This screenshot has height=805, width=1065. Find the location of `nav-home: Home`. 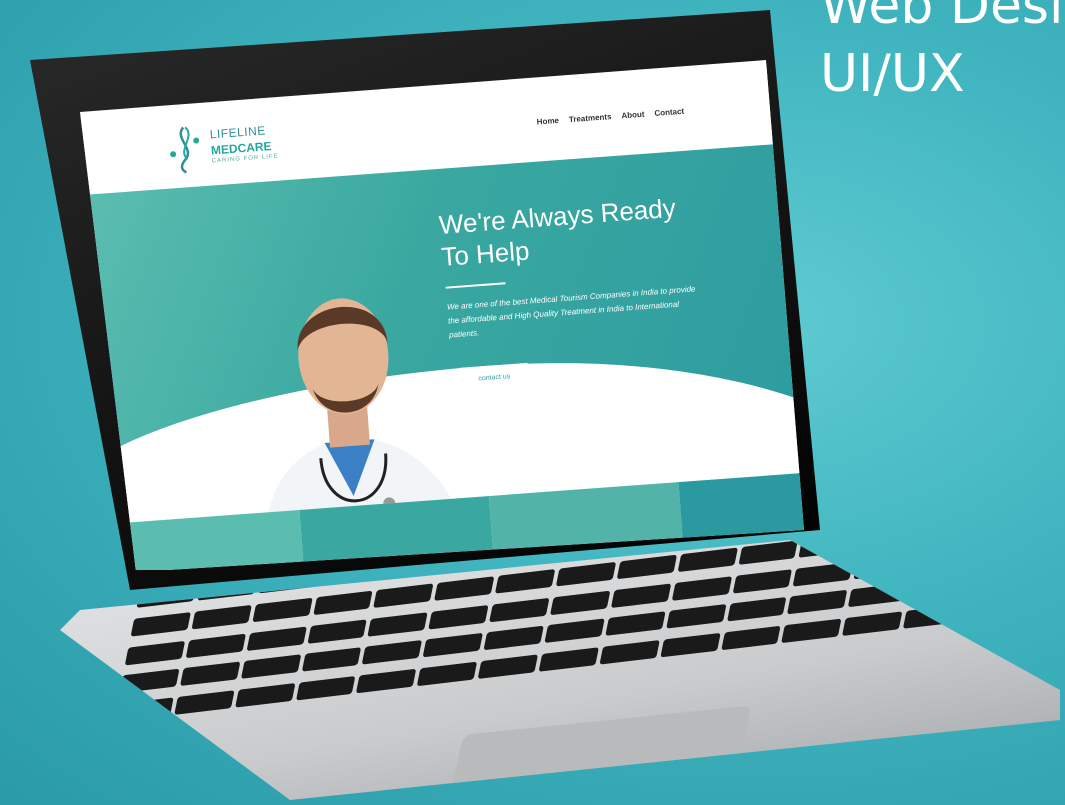

nav-home: Home is located at coordinates (547, 121).